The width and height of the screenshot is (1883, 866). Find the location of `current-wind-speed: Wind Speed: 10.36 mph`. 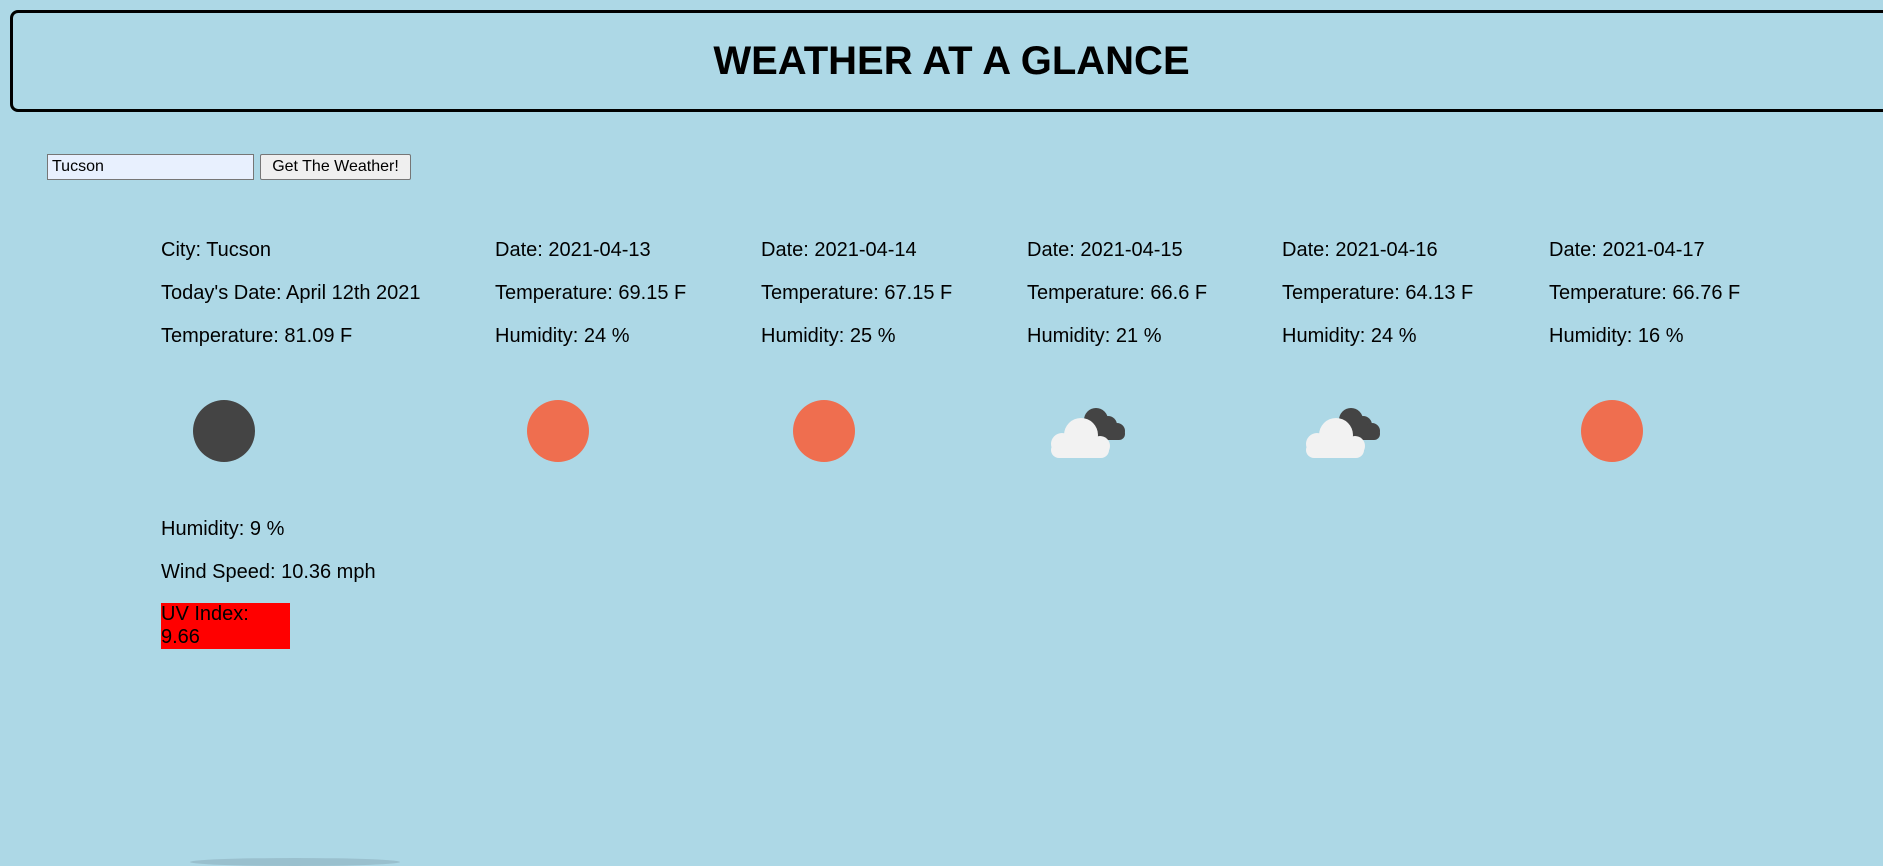

current-wind-speed: Wind Speed: 10.36 mph is located at coordinates (268, 572).